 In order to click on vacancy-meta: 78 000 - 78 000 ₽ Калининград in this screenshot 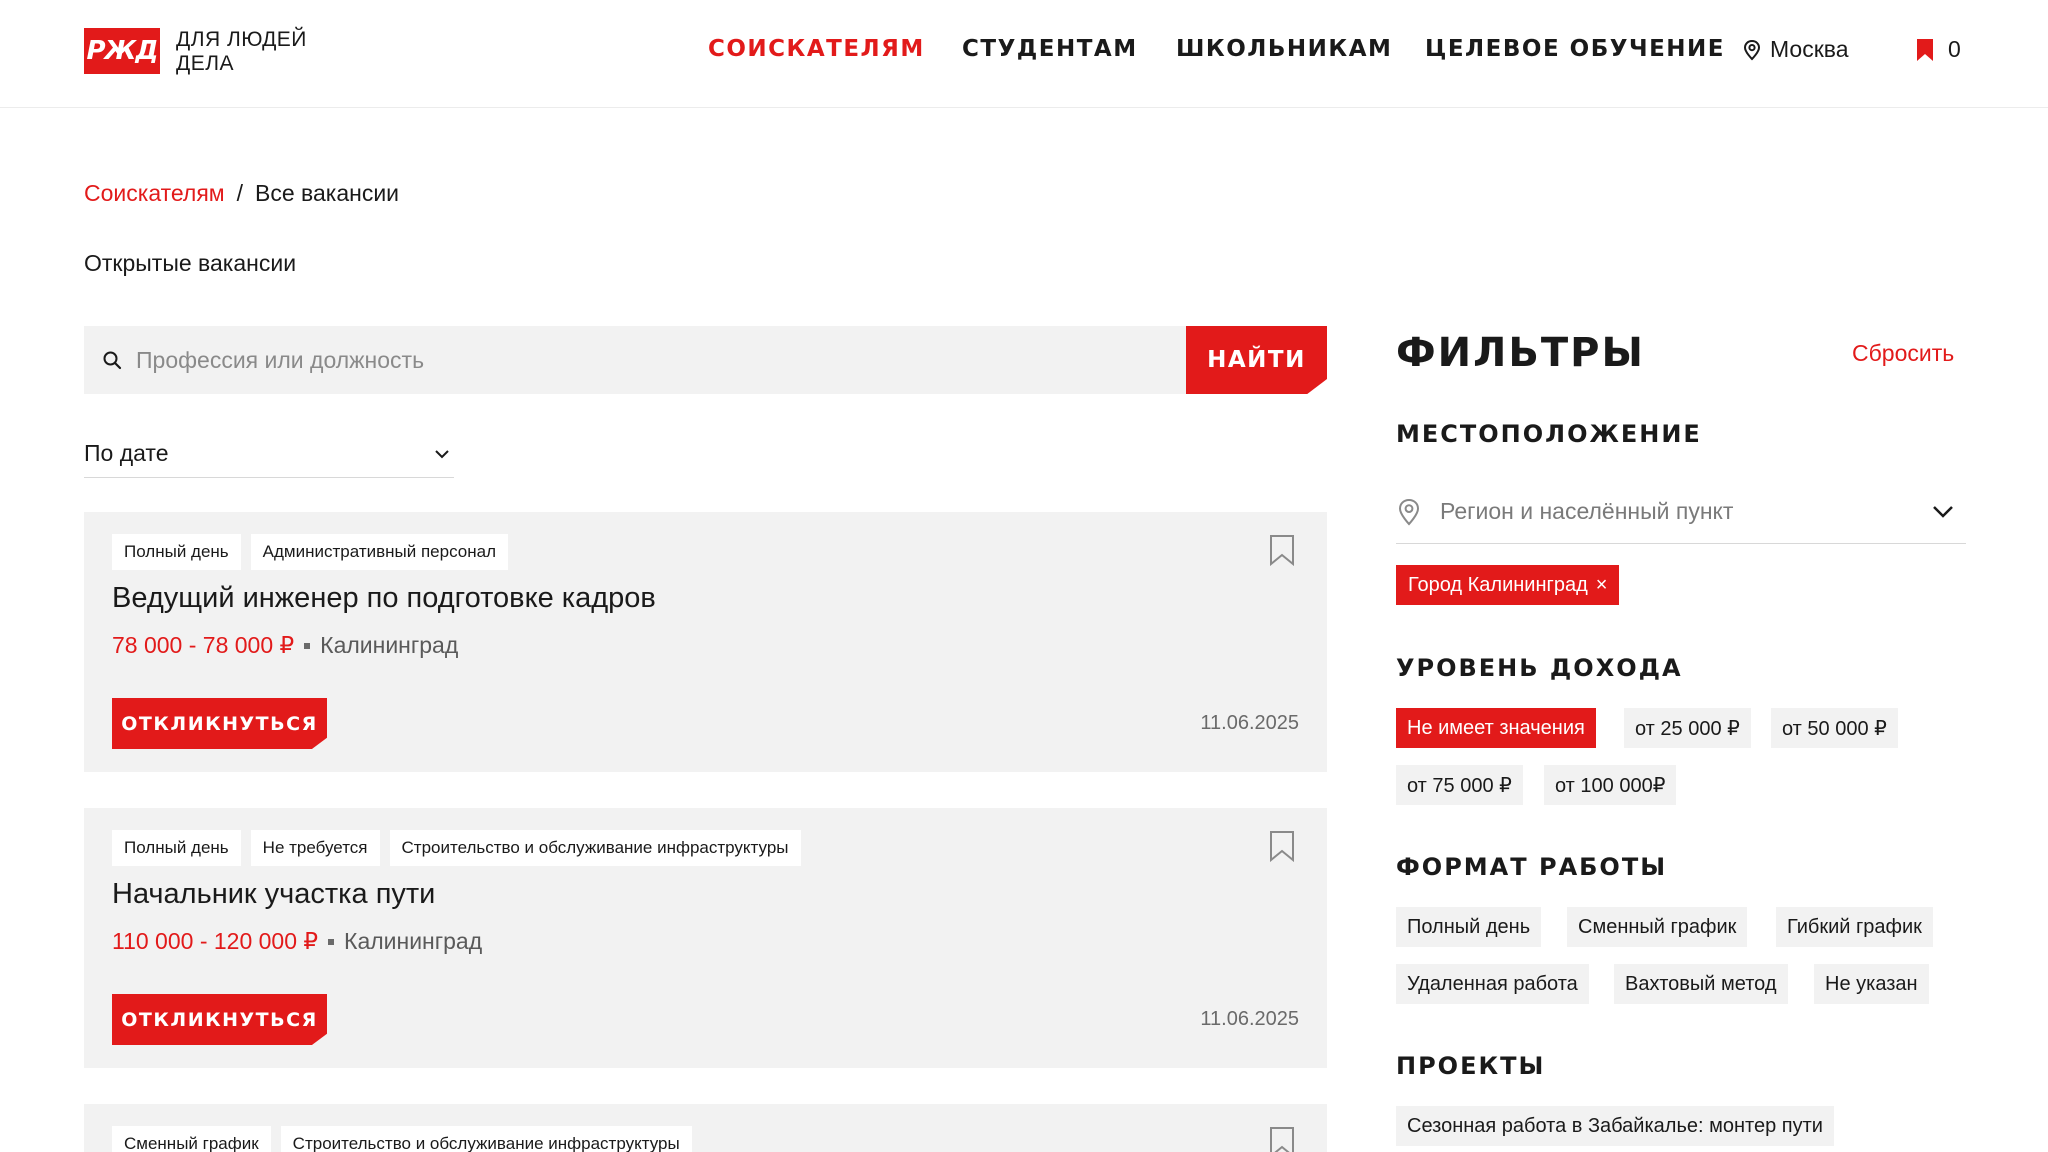, I will do `click(285, 645)`.